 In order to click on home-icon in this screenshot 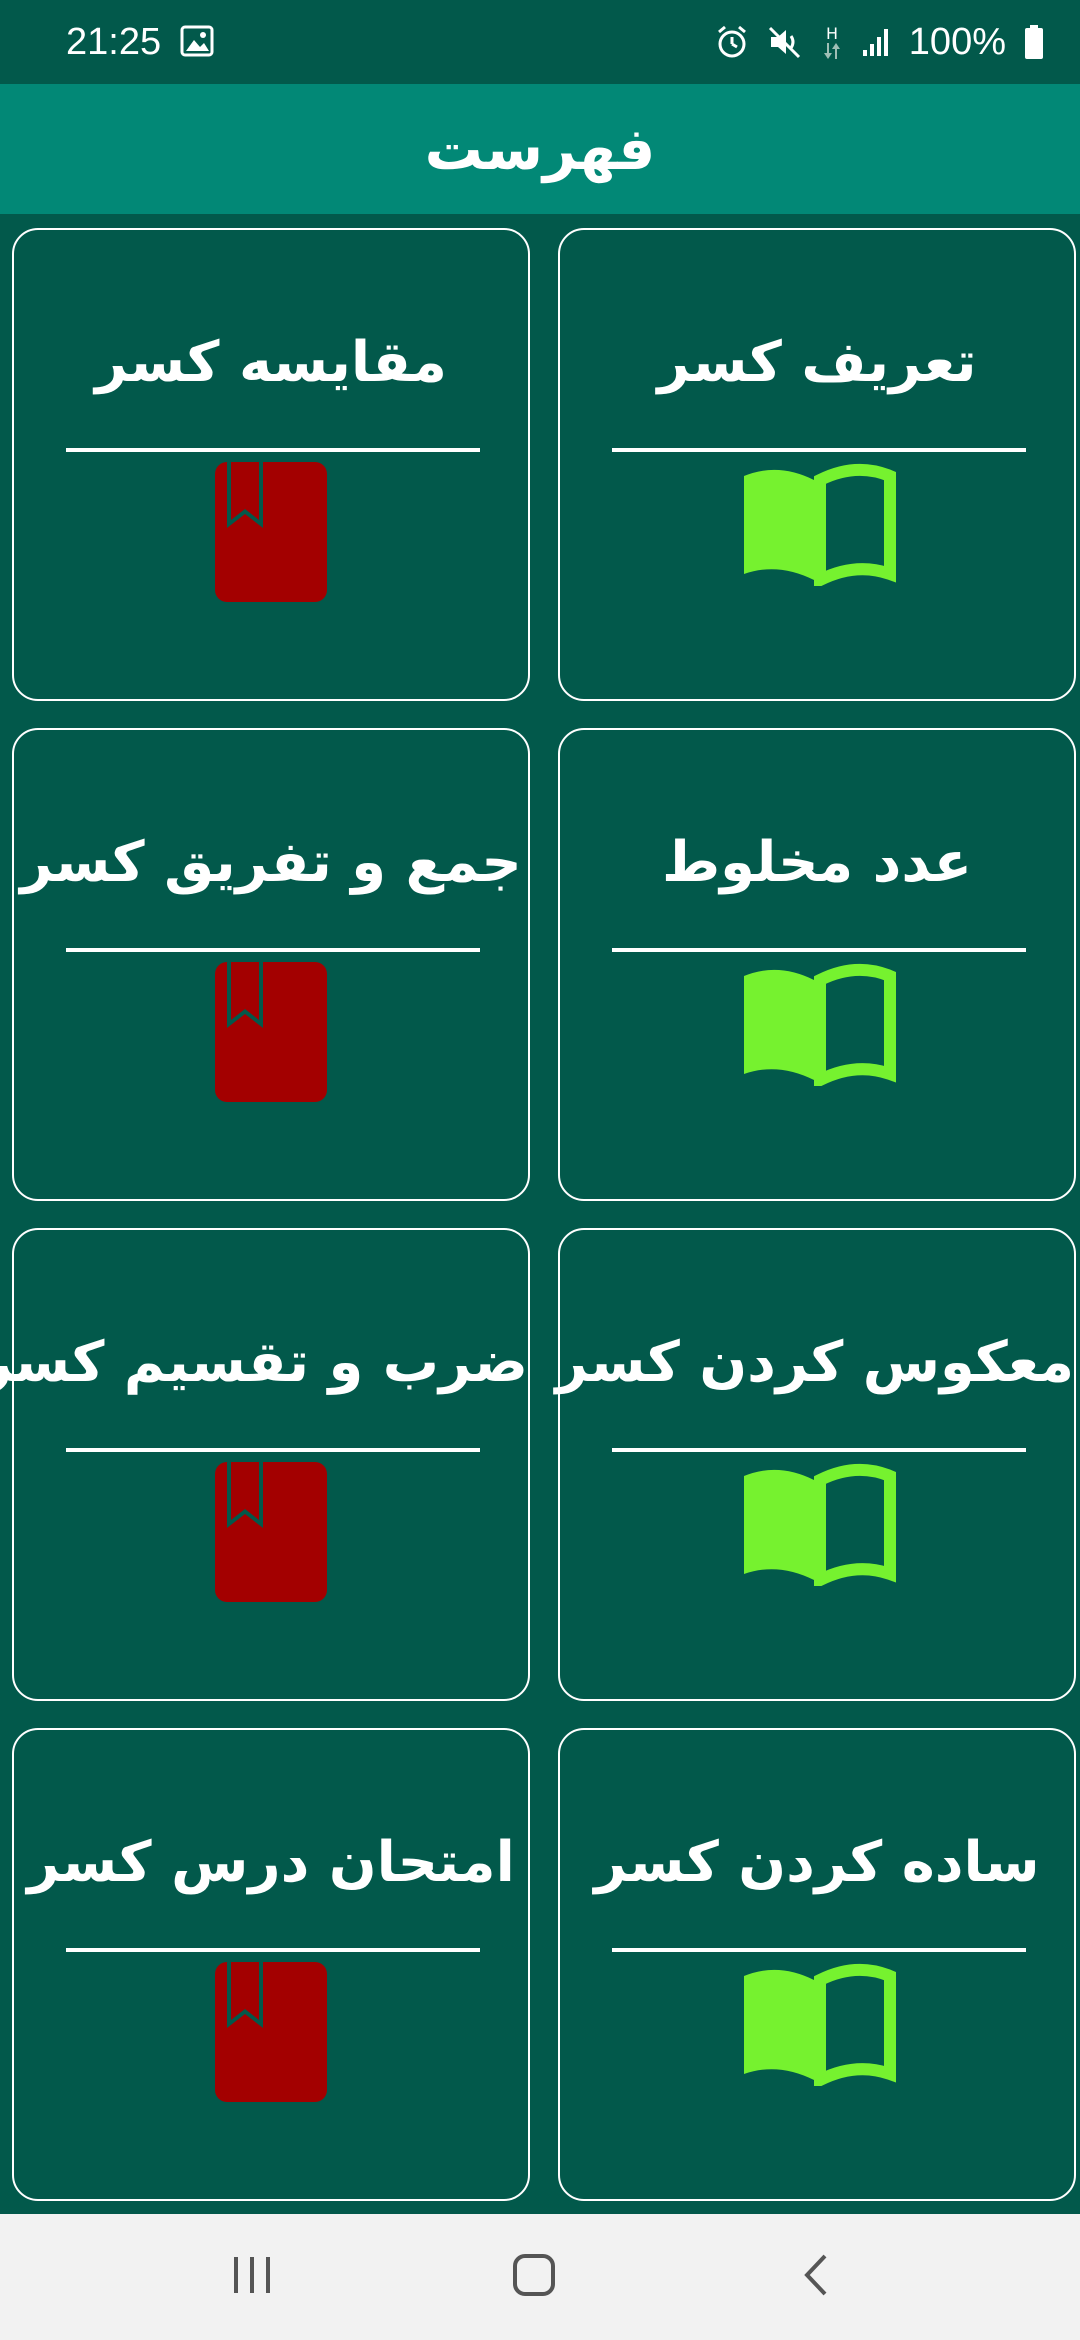, I will do `click(534, 2277)`.